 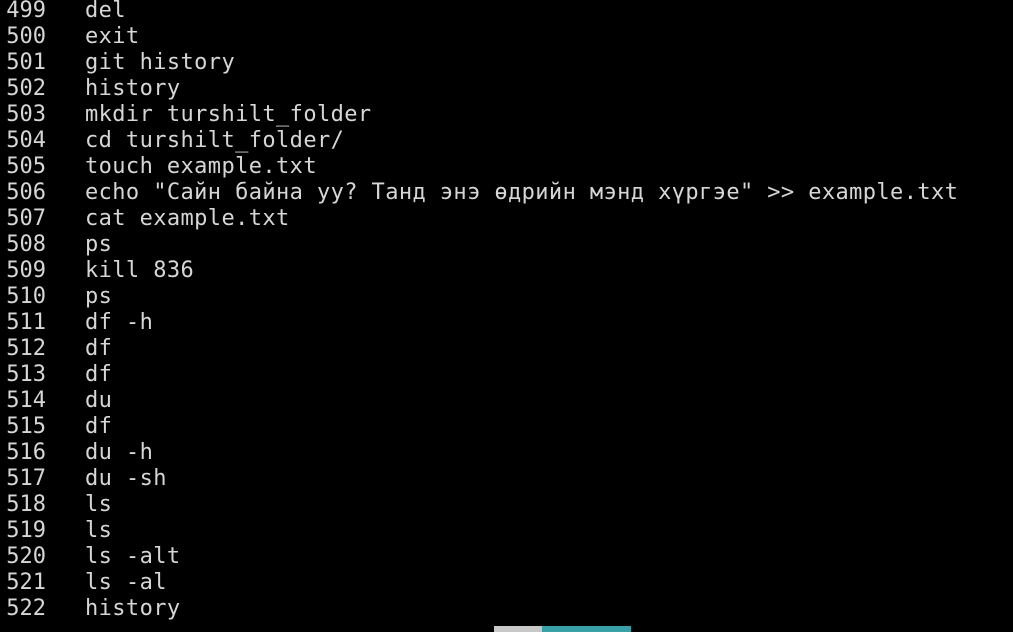 I want to click on history-number: 508, so click(x=26, y=244).